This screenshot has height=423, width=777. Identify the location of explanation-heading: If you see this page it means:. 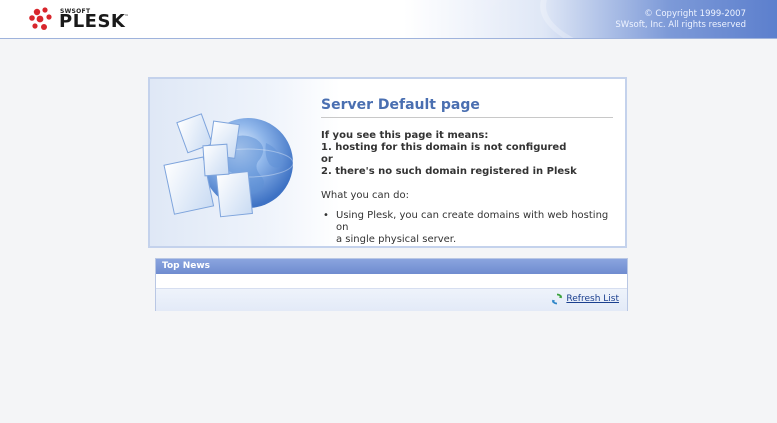
(405, 135).